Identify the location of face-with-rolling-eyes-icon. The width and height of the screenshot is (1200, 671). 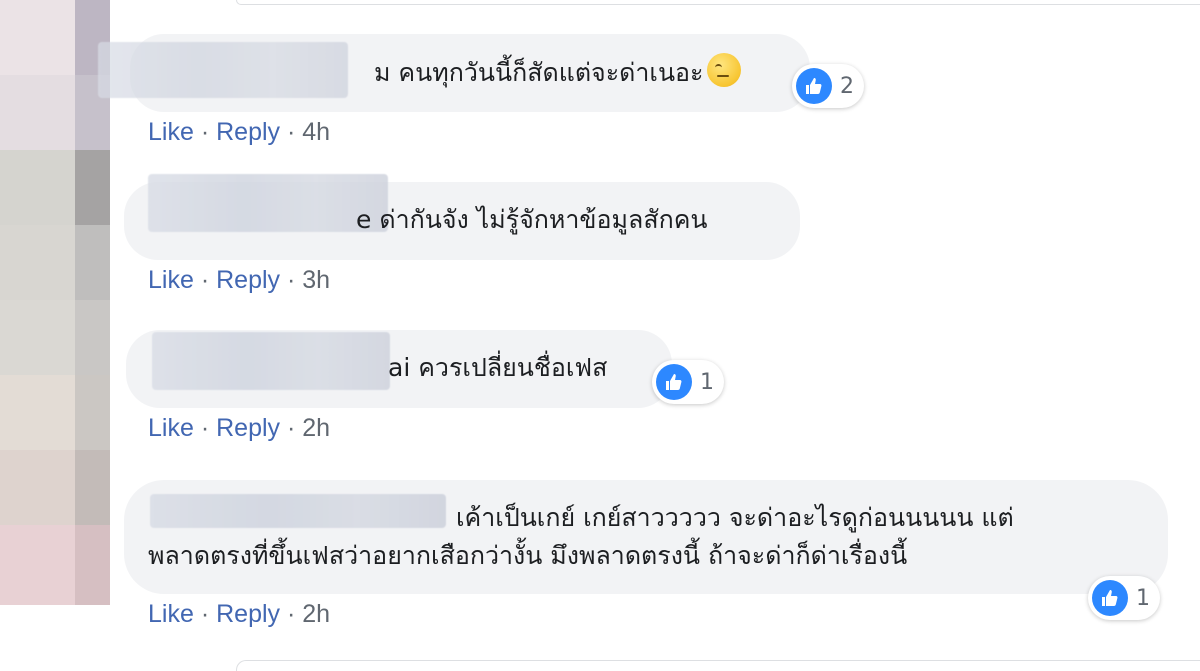
(724, 70).